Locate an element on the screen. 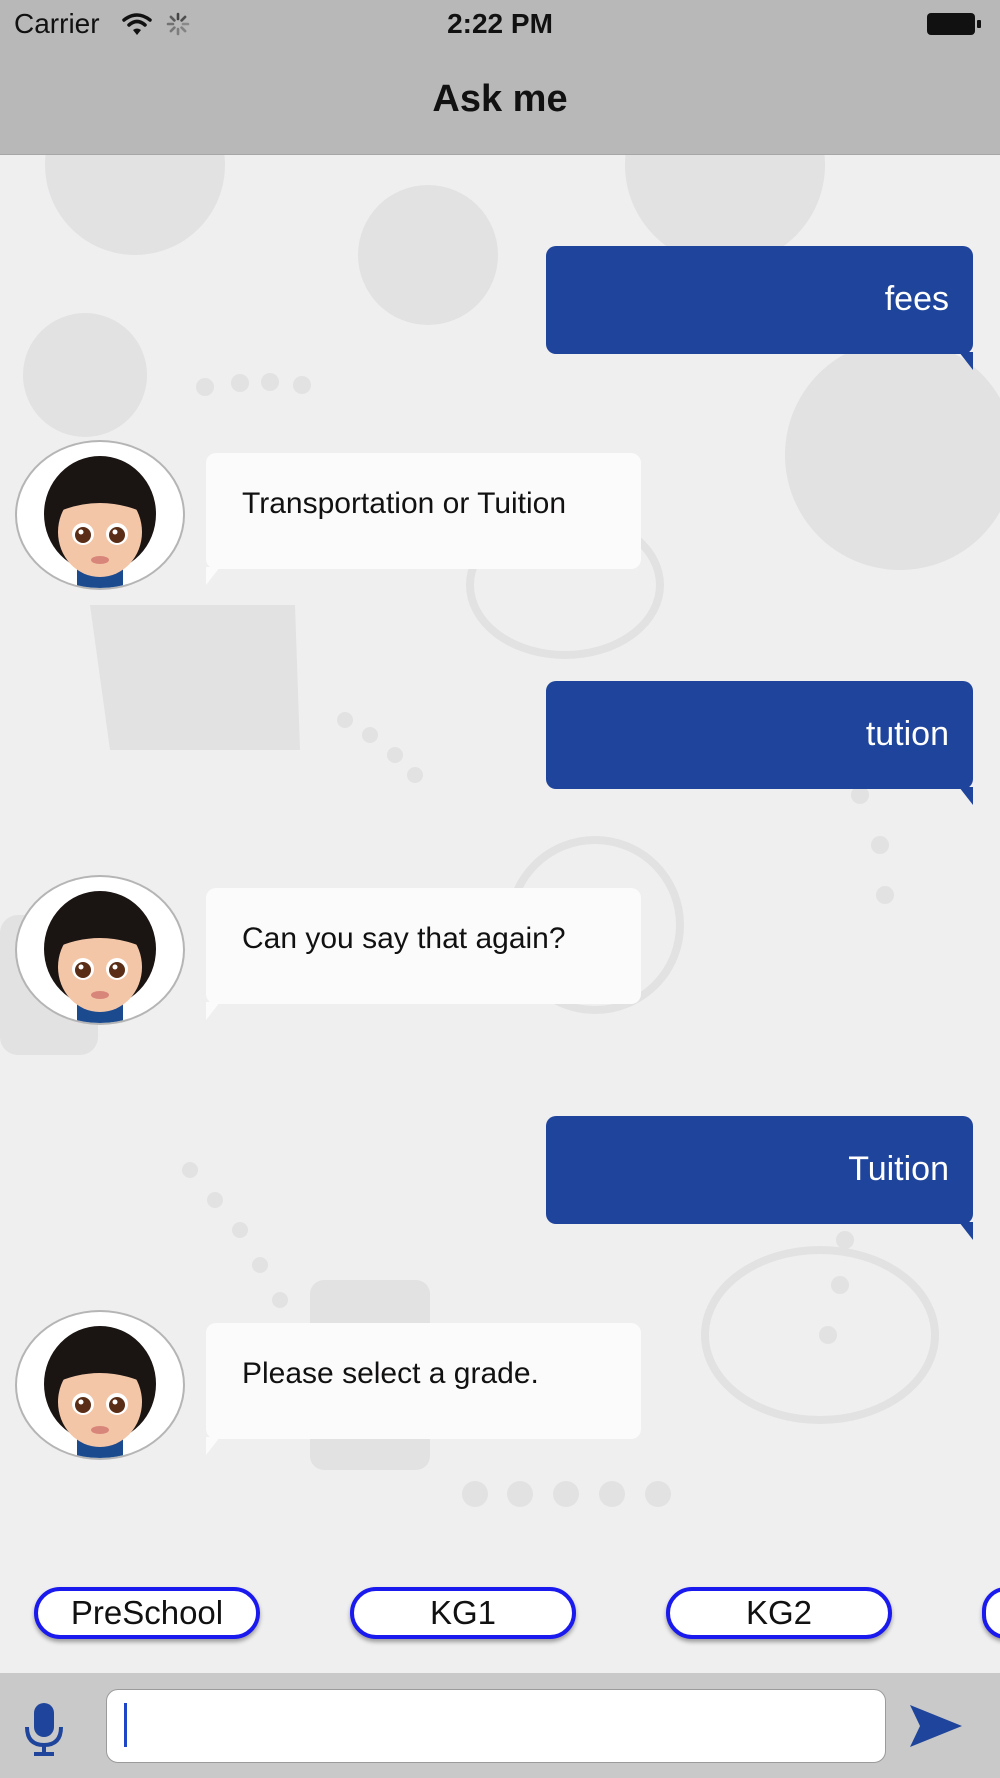 The height and width of the screenshot is (1778, 1000). message-text: fees is located at coordinates (916, 299).